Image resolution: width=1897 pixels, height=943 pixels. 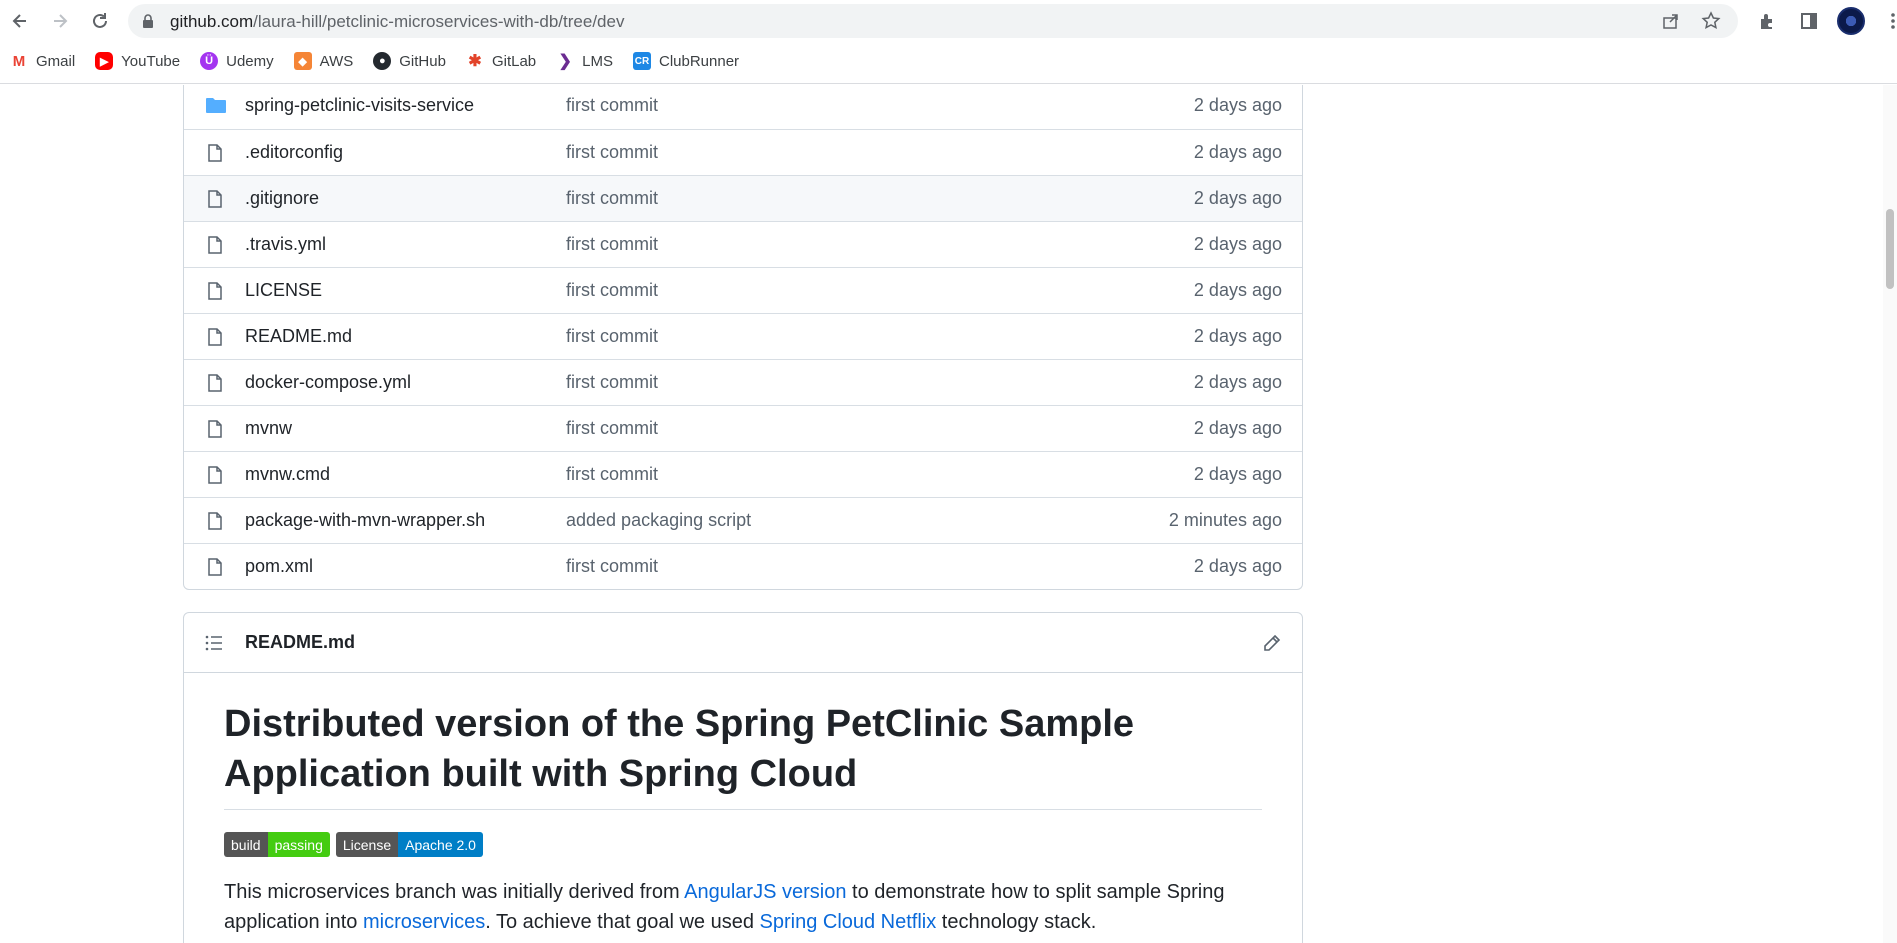 I want to click on file-row: README.md first commit 2 days ago, so click(x=743, y=336).